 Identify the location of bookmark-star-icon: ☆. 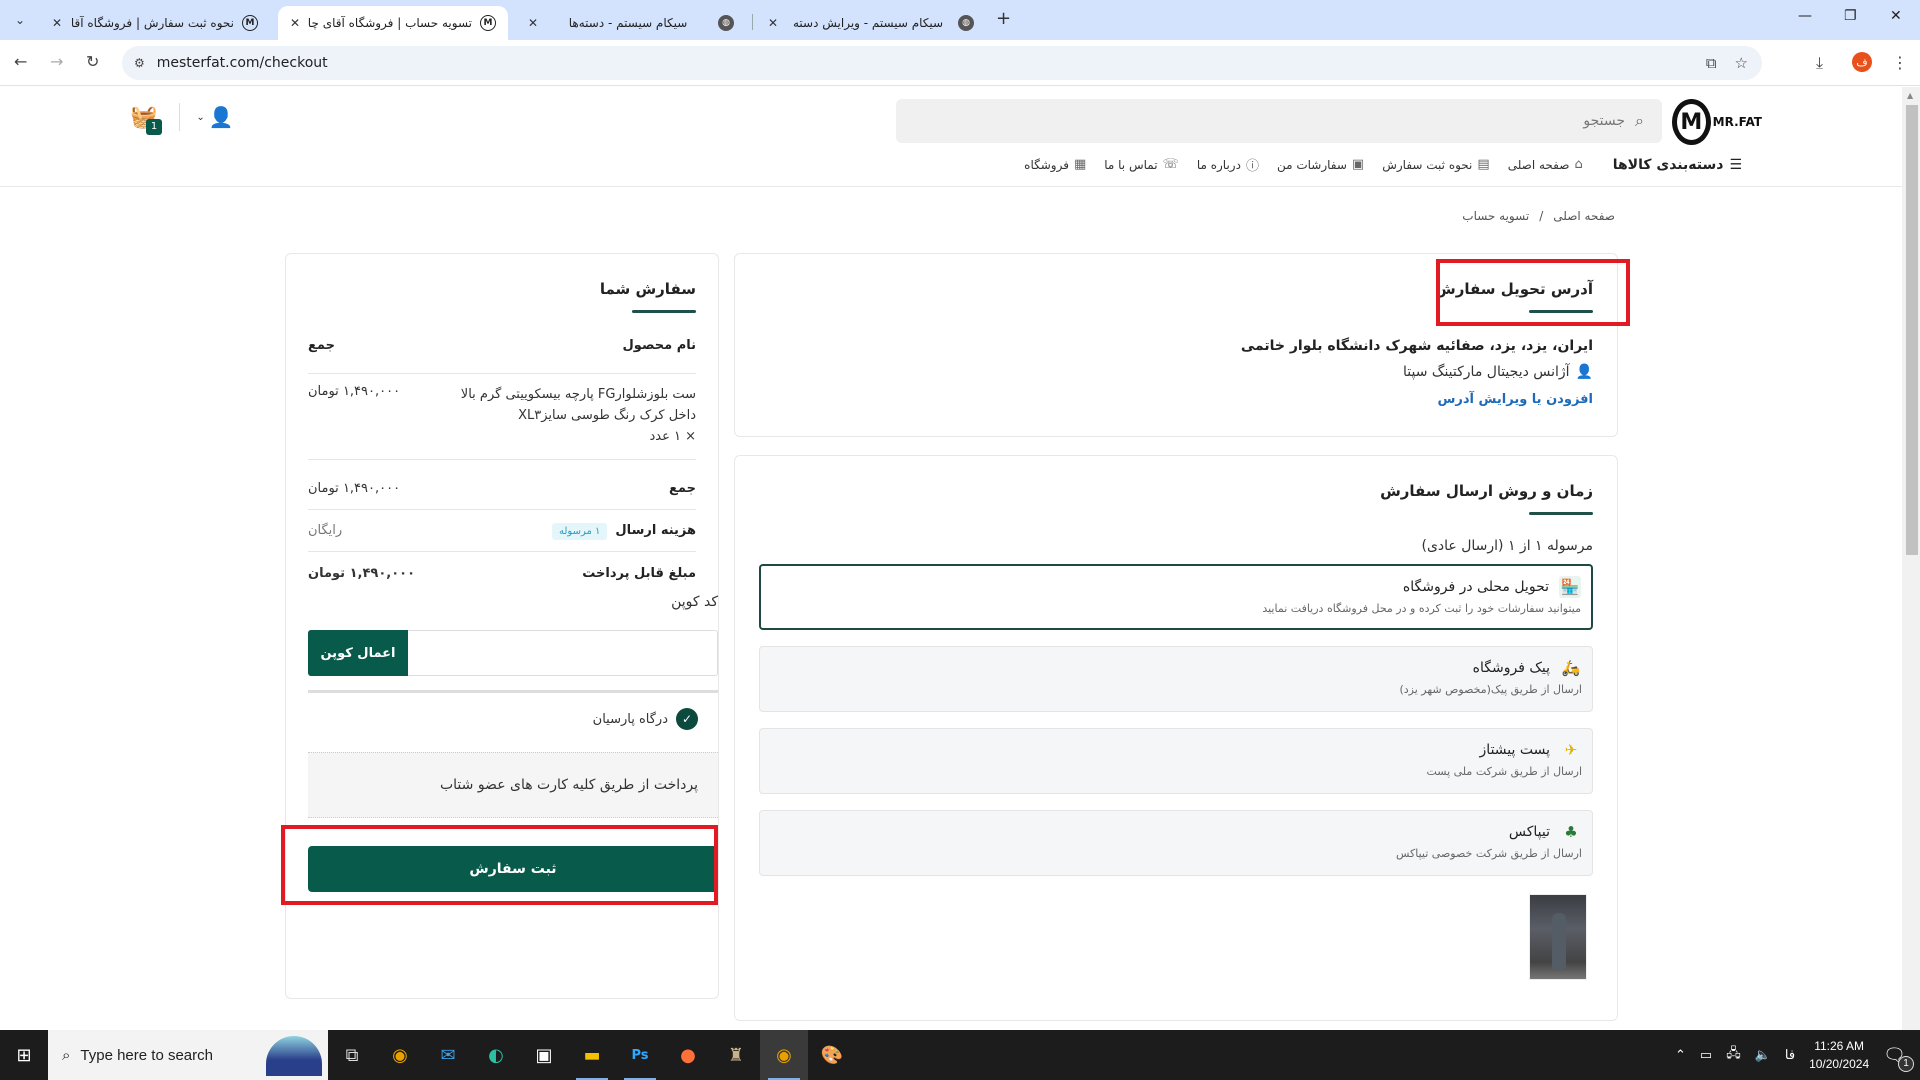
(1741, 63).